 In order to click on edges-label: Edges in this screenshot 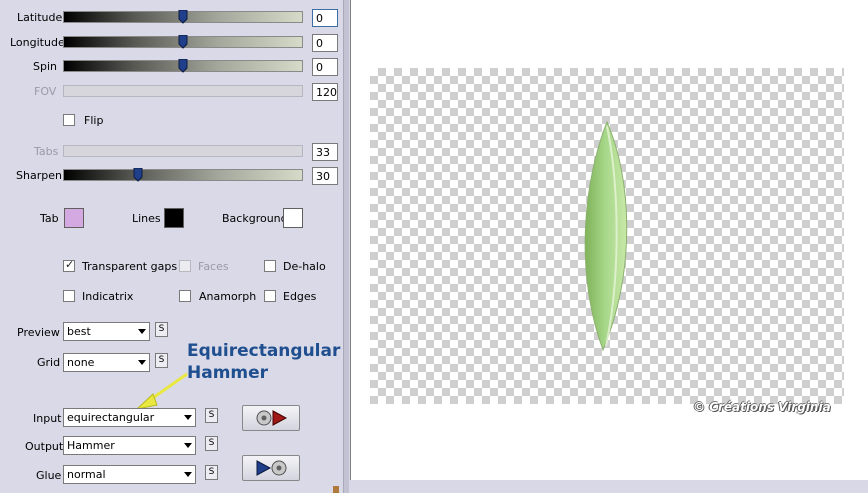, I will do `click(300, 296)`.